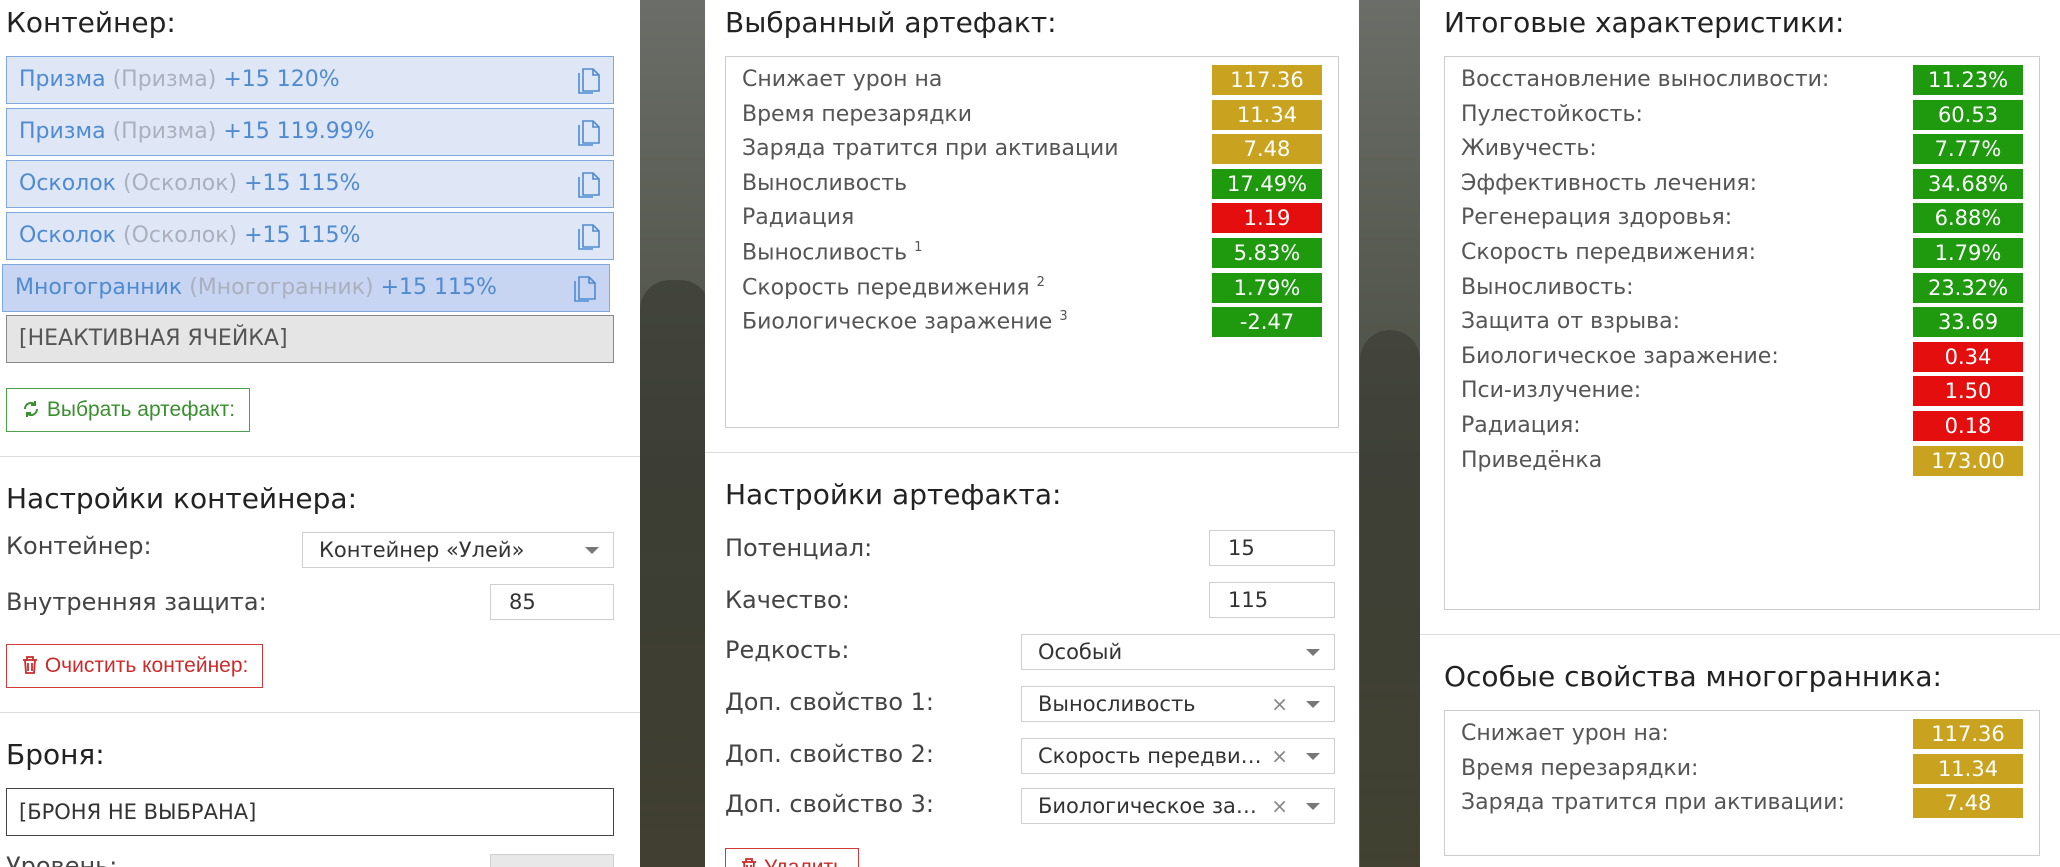 This screenshot has width=2060, height=867. What do you see at coordinates (1565, 733) in the screenshot?
I see `stat-label: Снижает урон на:` at bounding box center [1565, 733].